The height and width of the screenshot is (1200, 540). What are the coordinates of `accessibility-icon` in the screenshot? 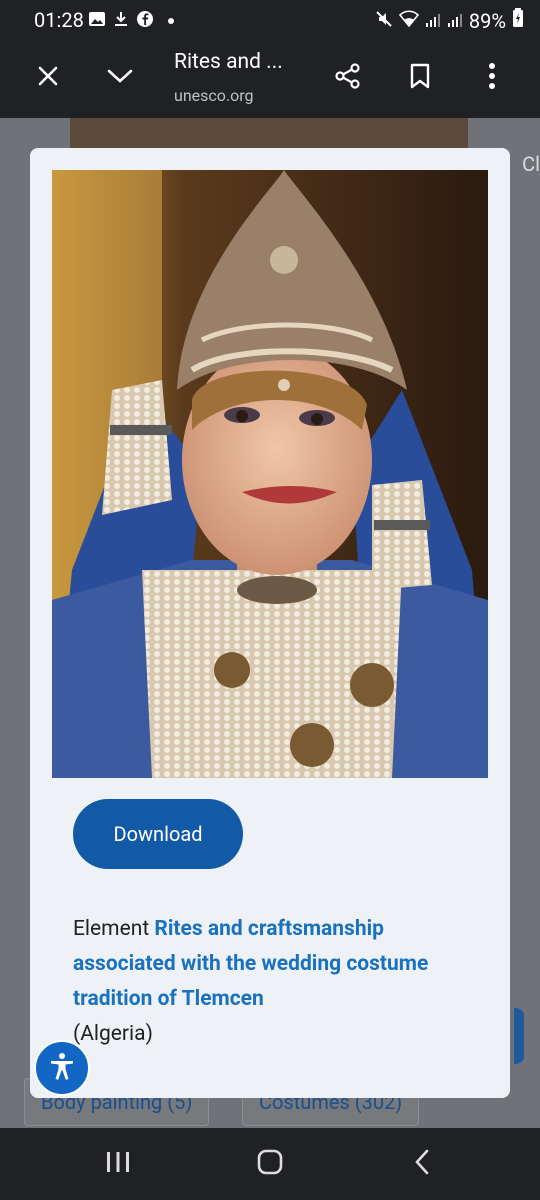 It's located at (62, 1068).